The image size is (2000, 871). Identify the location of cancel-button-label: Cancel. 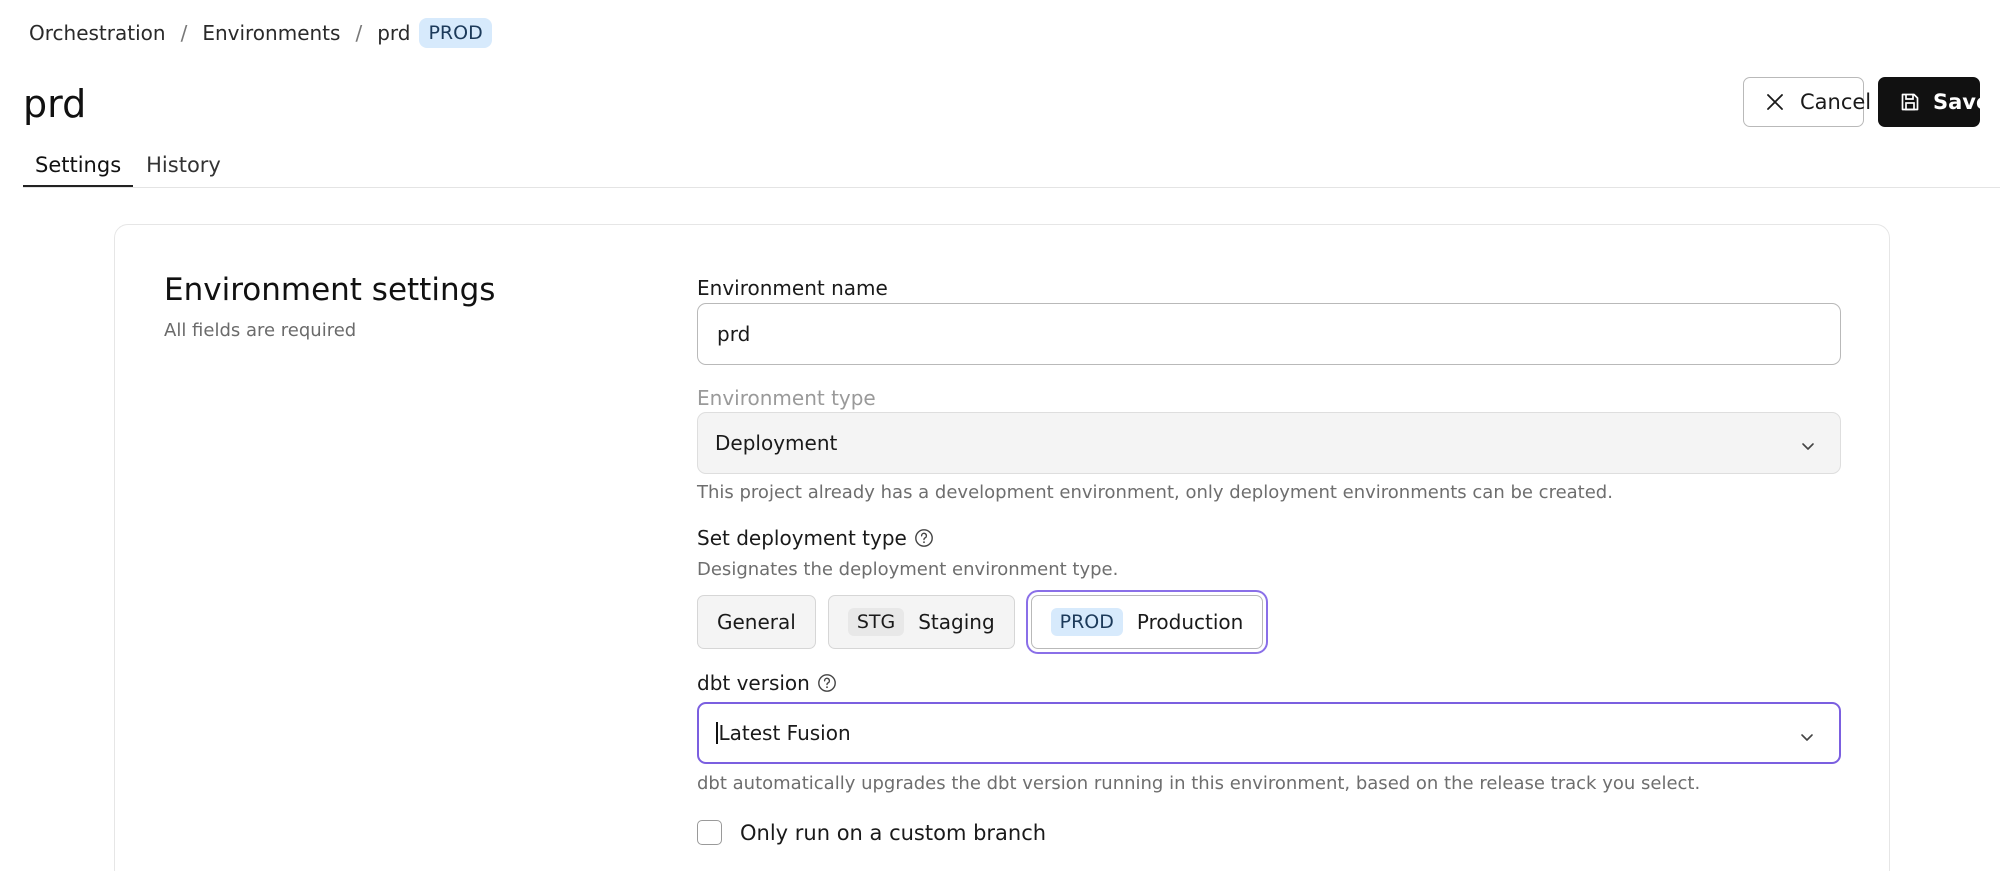
(1836, 102).